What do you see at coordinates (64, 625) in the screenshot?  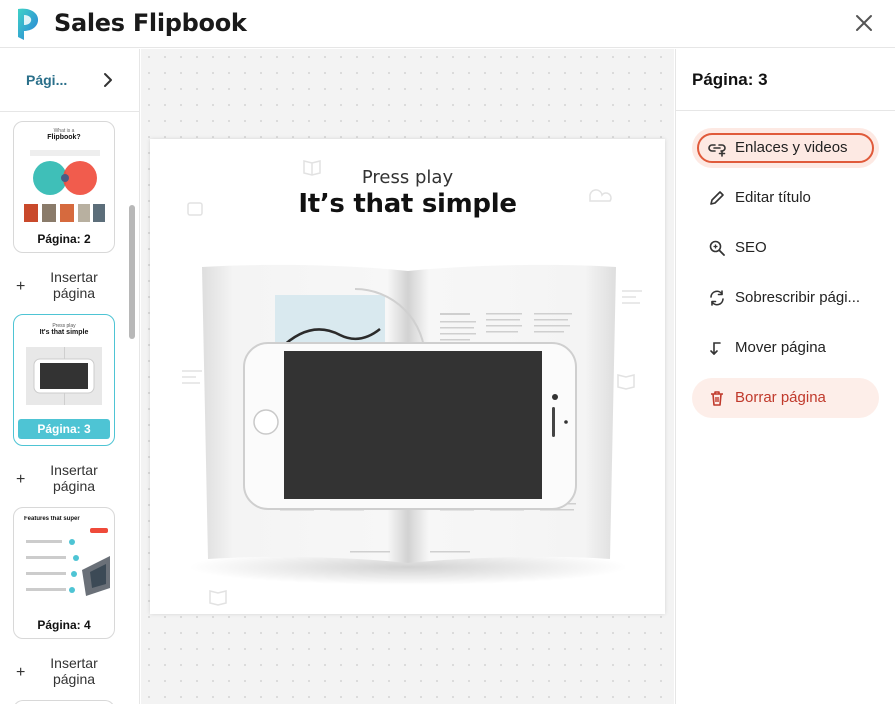 I see `thumb-label: Página: 4` at bounding box center [64, 625].